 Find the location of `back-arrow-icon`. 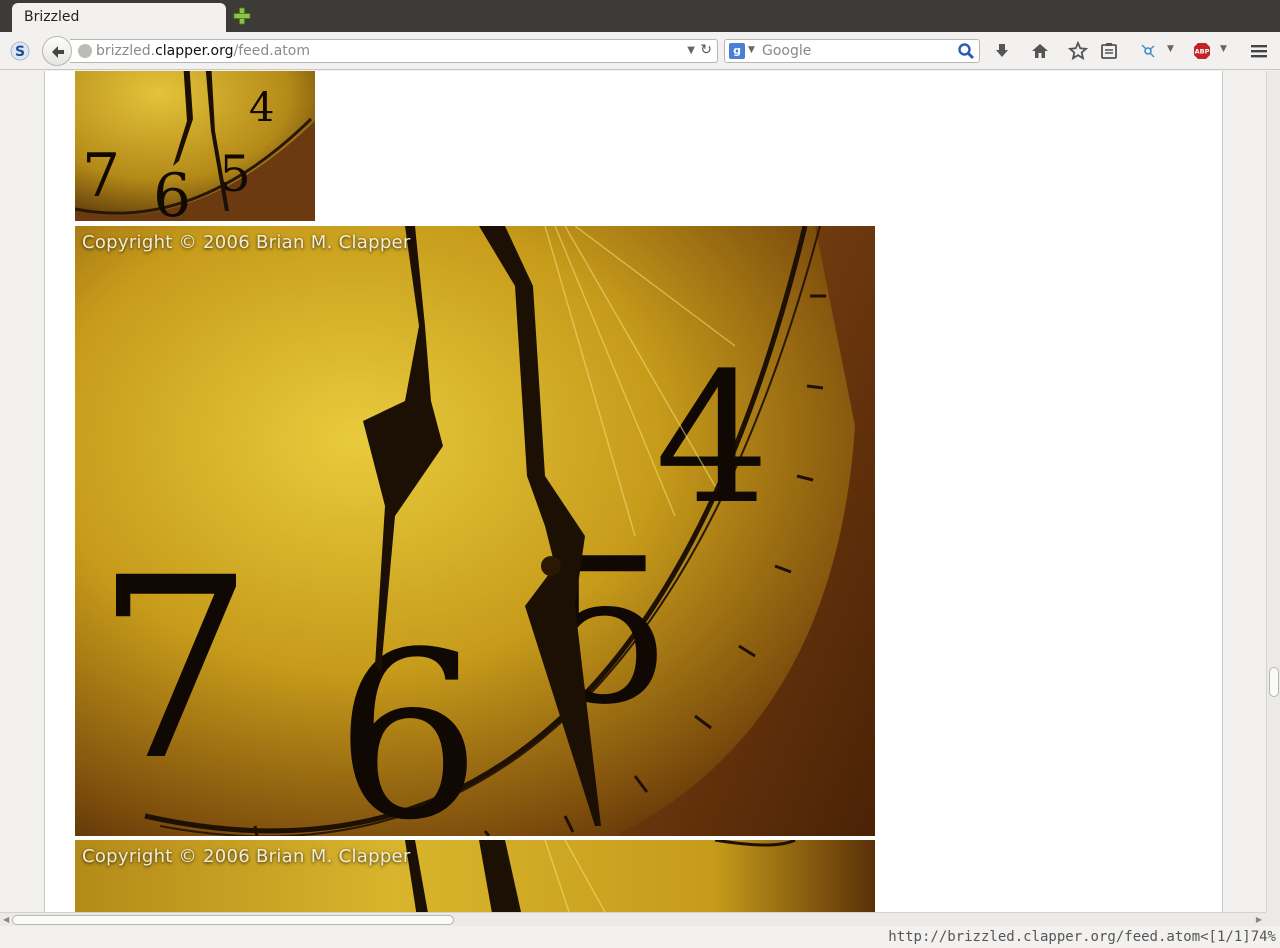

back-arrow-icon is located at coordinates (58, 52).